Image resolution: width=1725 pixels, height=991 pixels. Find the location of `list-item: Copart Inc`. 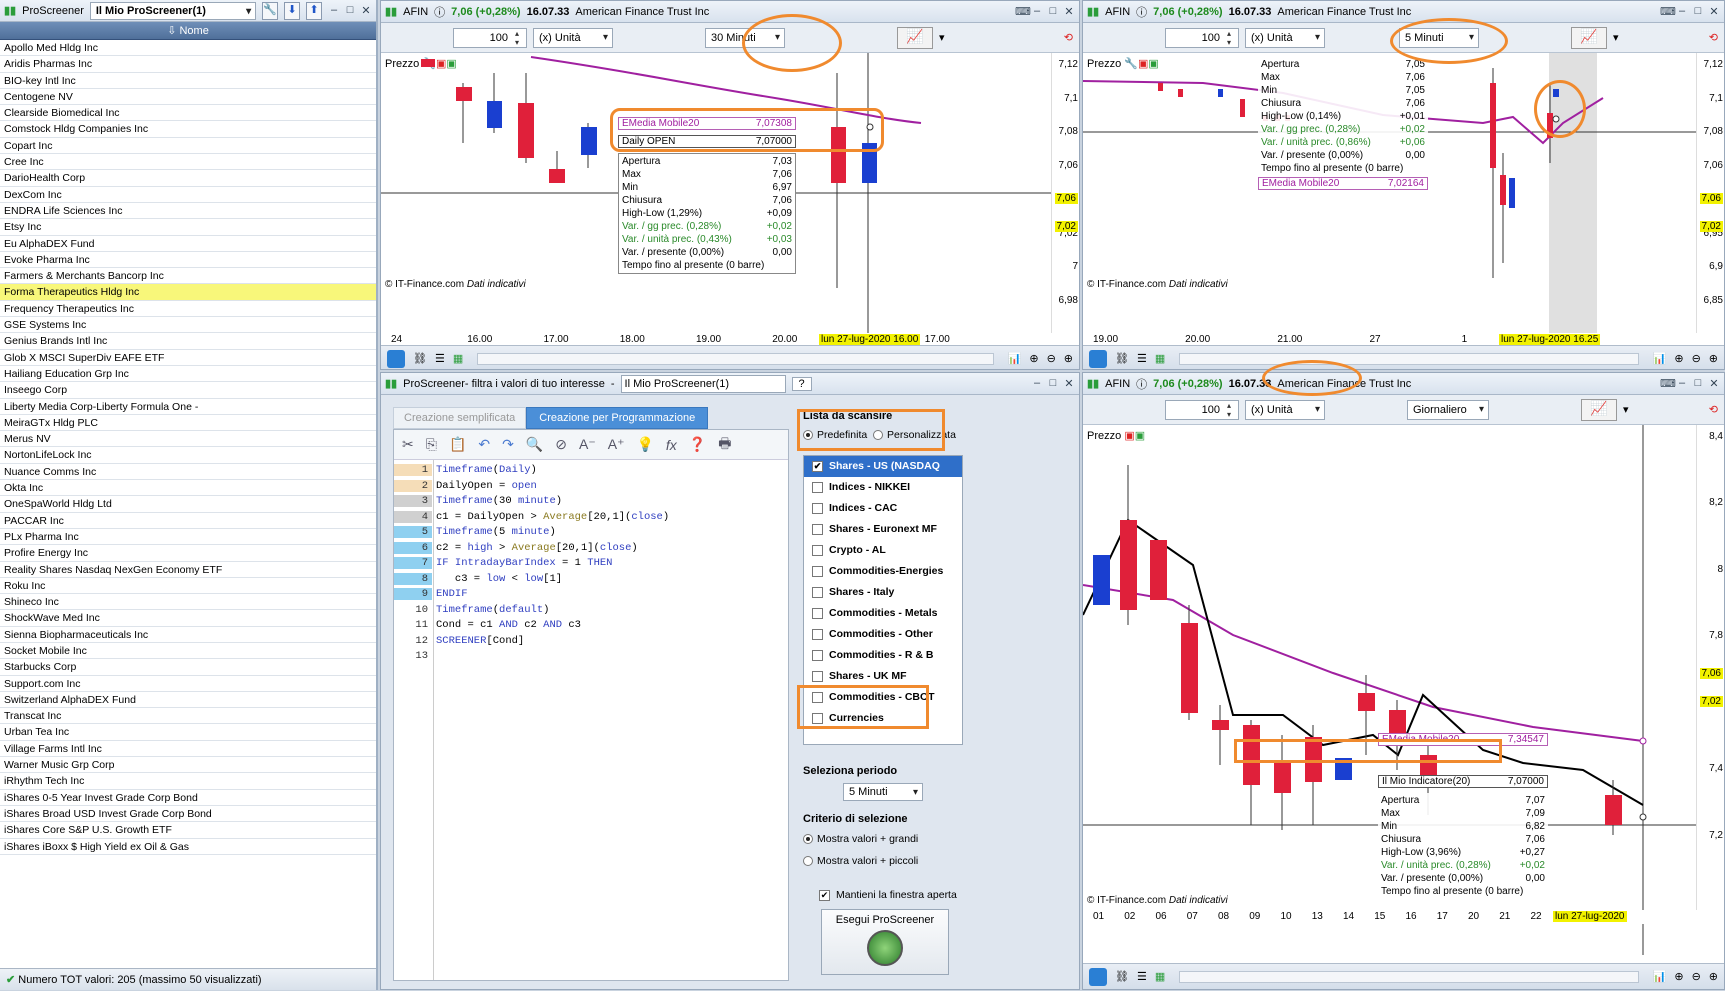

list-item: Copart Inc is located at coordinates (188, 146).